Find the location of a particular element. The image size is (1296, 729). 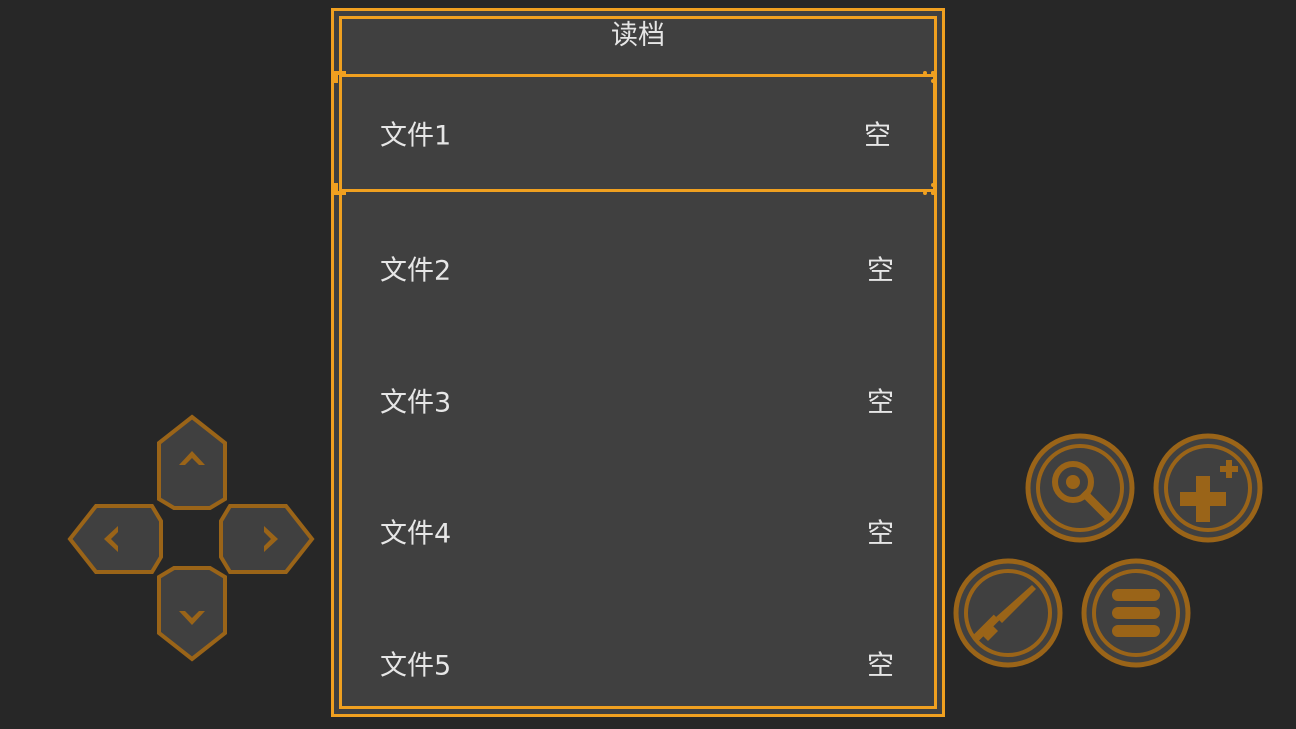

dpad-right-icon is located at coordinates (267, 539).